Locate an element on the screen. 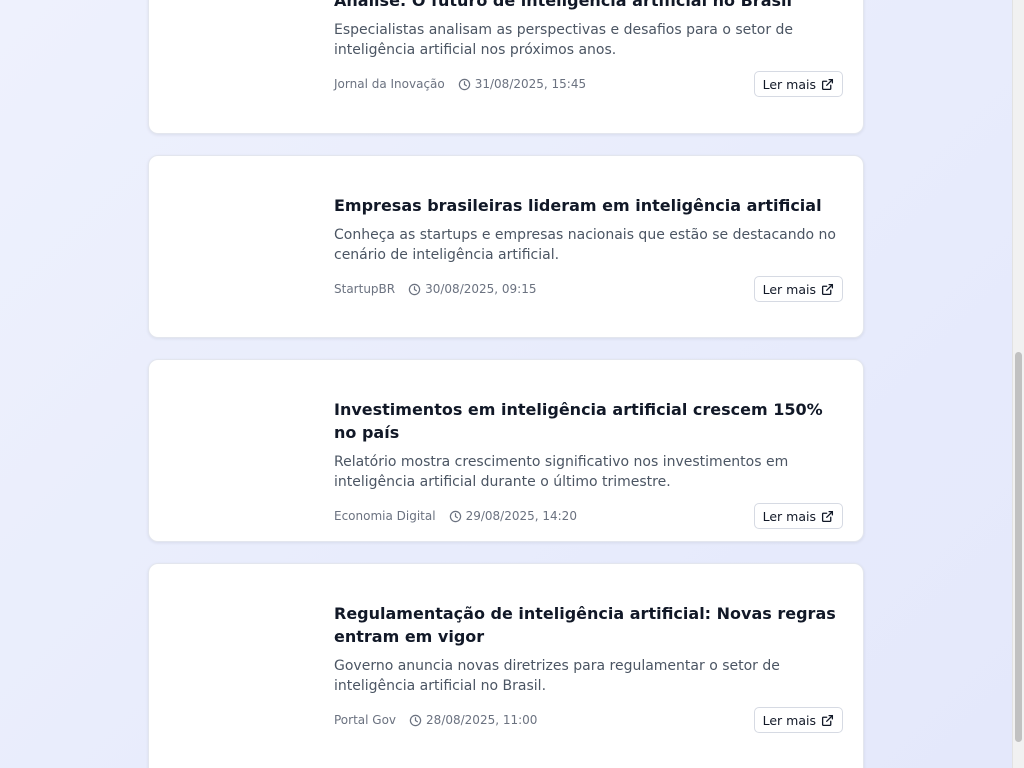  news-source: Economia Digital is located at coordinates (385, 516).